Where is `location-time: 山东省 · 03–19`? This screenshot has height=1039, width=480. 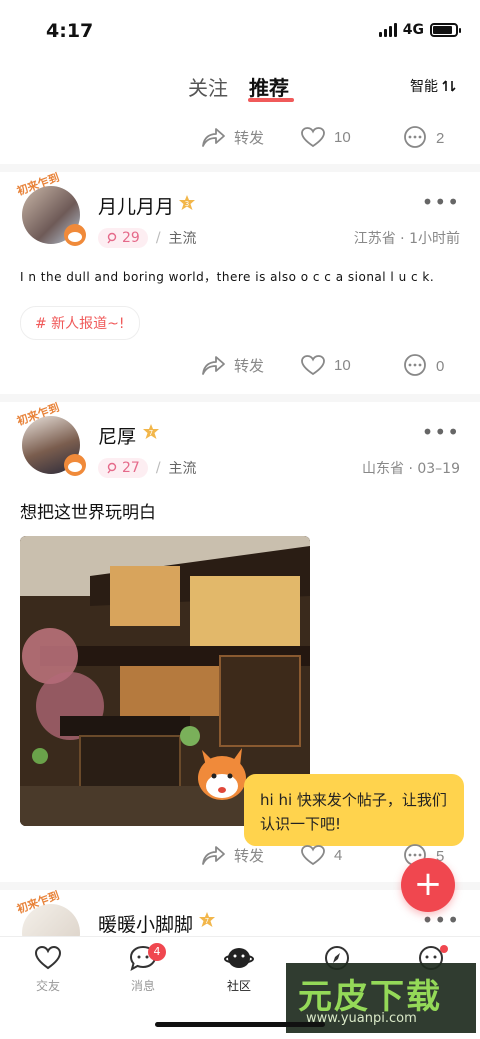 location-time: 山东省 · 03–19 is located at coordinates (411, 469).